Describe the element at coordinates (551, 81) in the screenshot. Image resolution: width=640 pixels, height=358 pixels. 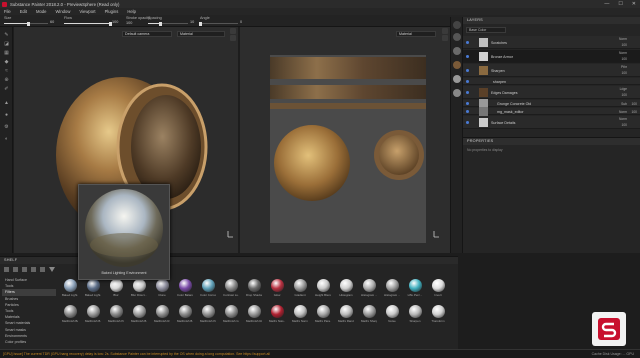
I see `layer-row: sharpen` at that location.